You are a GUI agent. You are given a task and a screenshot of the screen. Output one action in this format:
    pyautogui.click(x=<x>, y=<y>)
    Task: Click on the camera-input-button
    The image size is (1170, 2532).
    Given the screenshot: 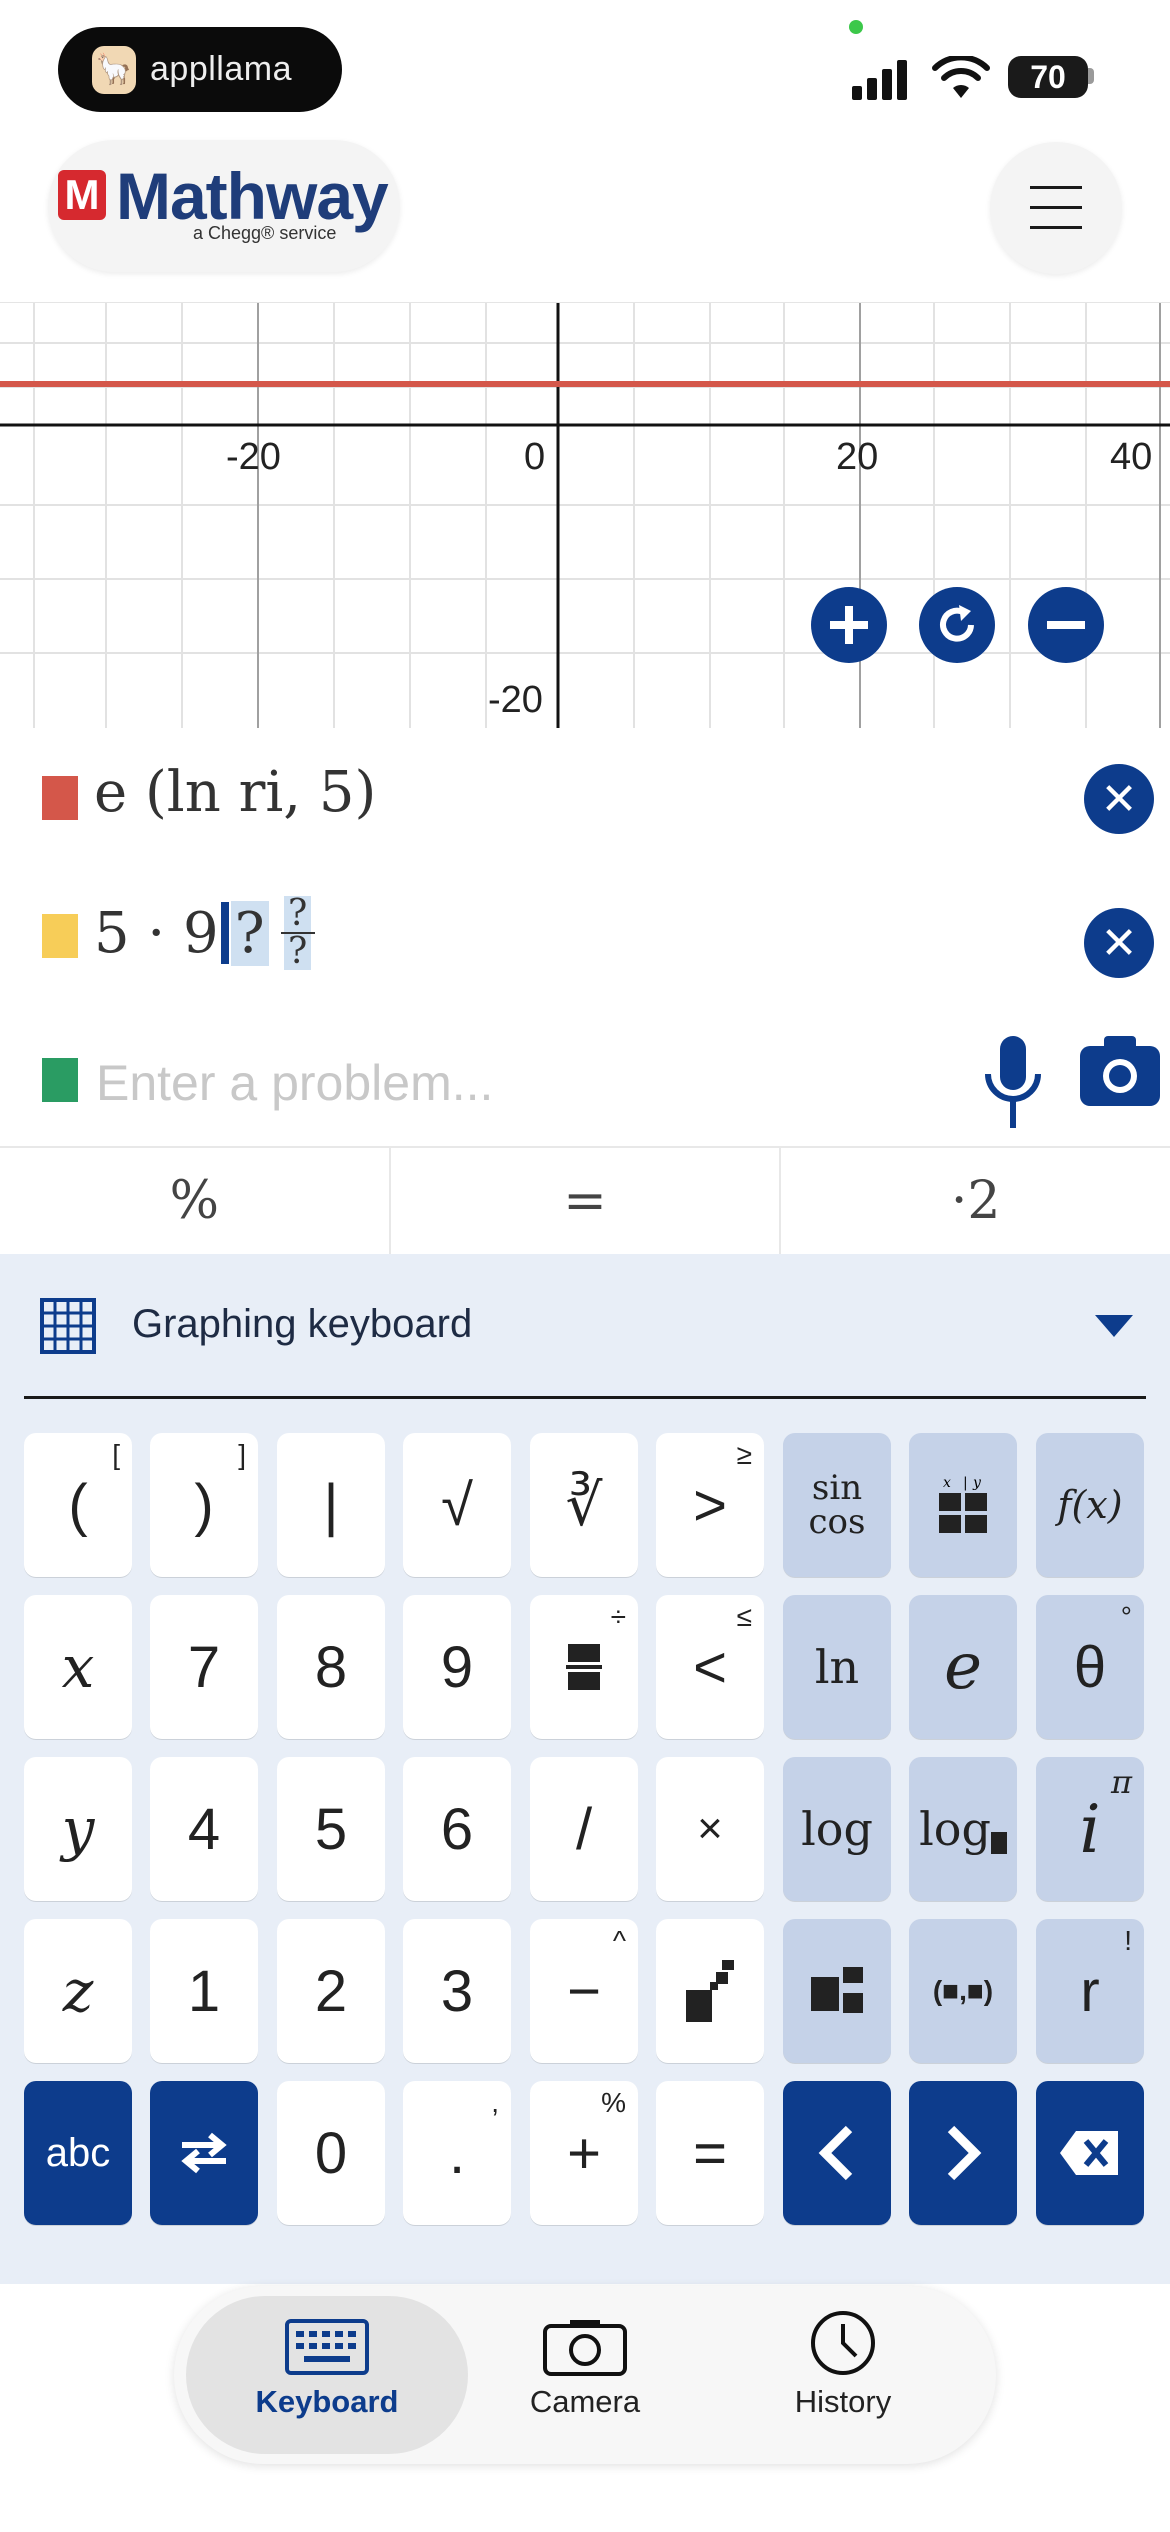 What is the action you would take?
    pyautogui.click(x=1120, y=1070)
    